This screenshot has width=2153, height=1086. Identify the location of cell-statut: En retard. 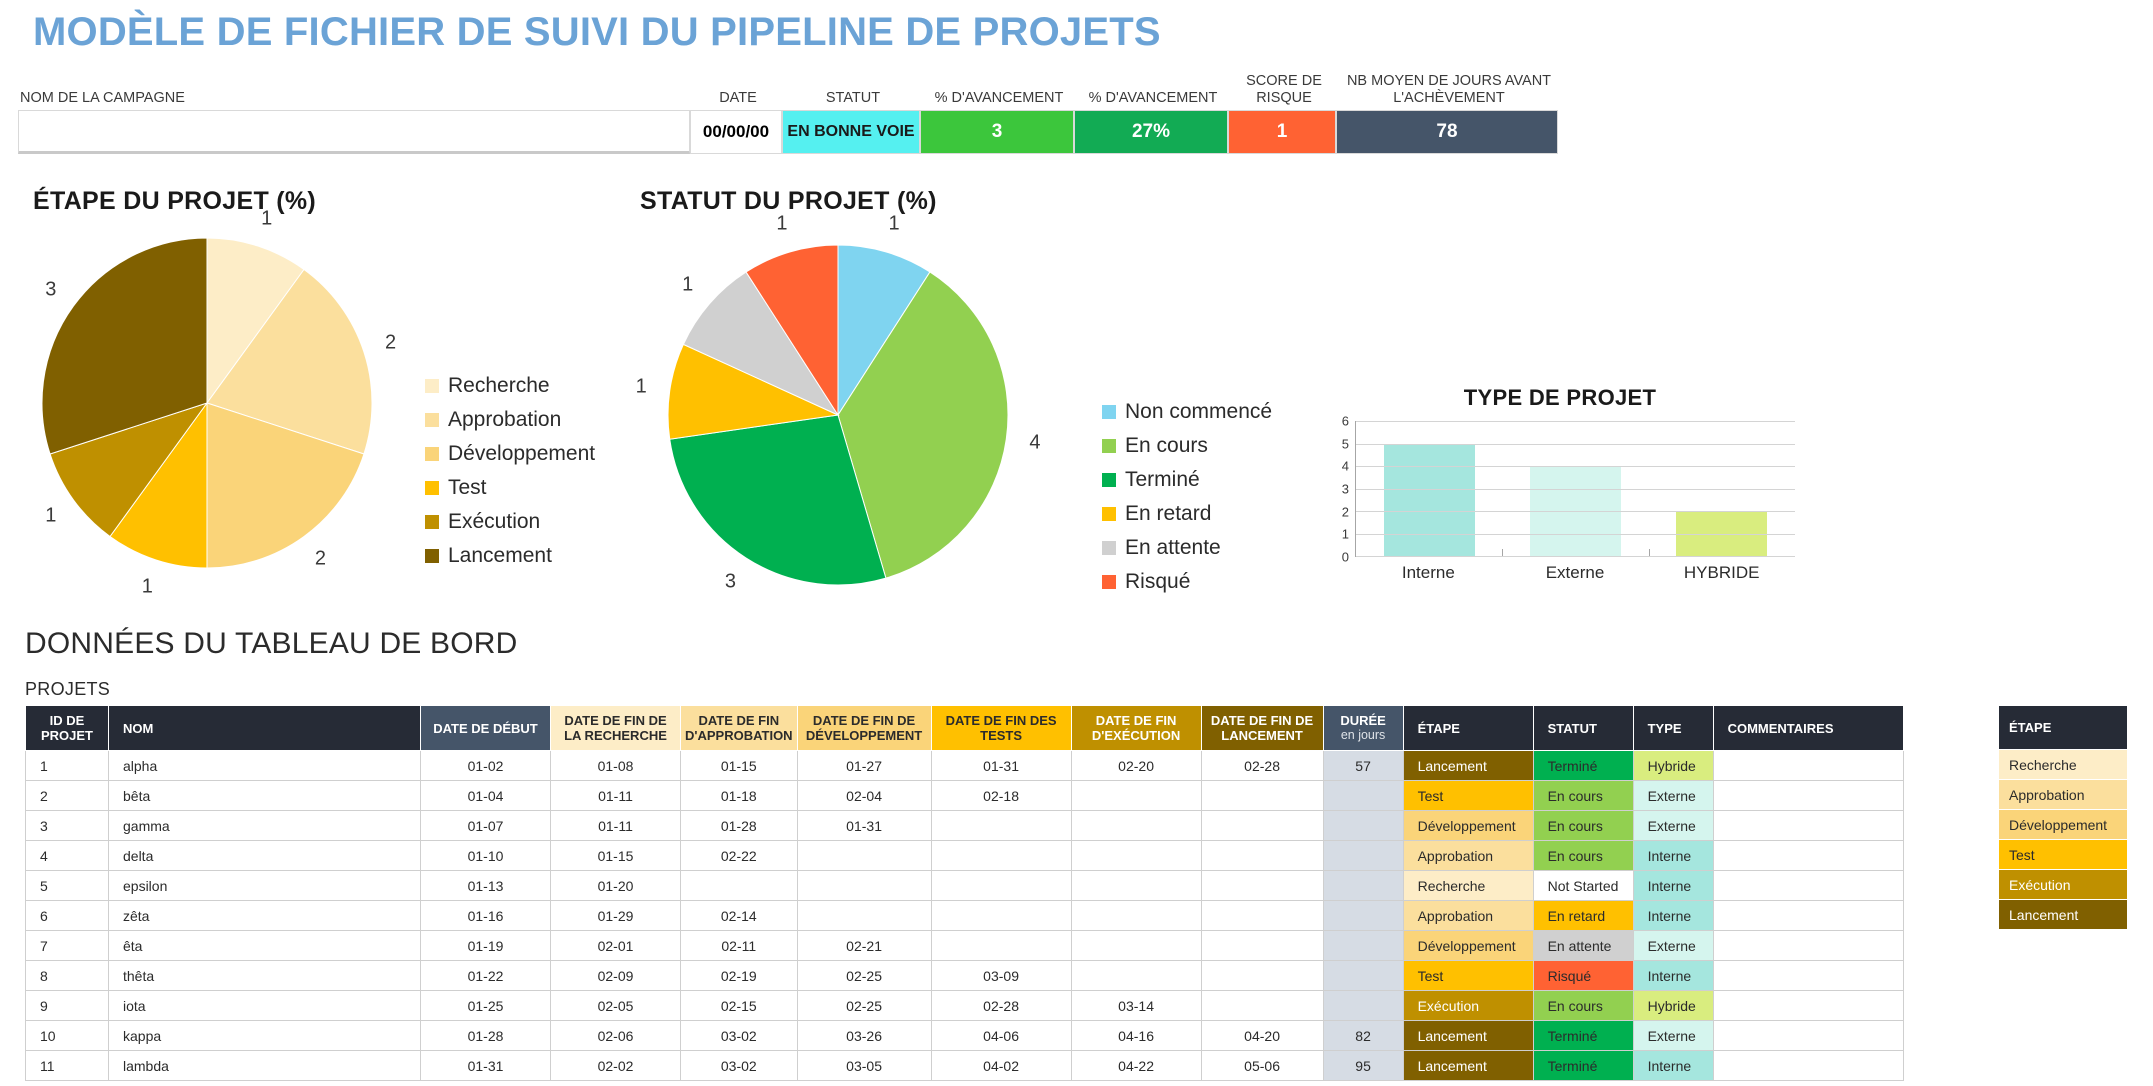
(1583, 915).